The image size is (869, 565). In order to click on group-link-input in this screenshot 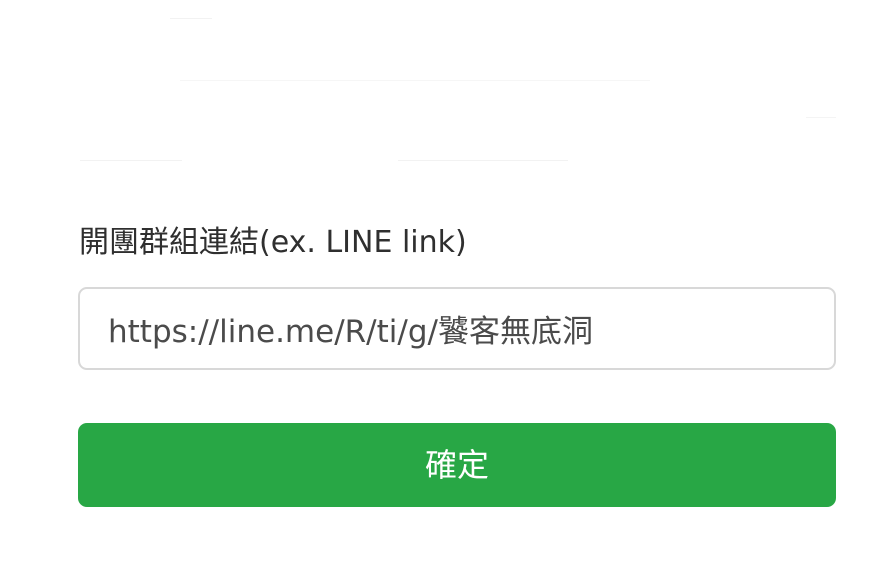, I will do `click(457, 328)`.